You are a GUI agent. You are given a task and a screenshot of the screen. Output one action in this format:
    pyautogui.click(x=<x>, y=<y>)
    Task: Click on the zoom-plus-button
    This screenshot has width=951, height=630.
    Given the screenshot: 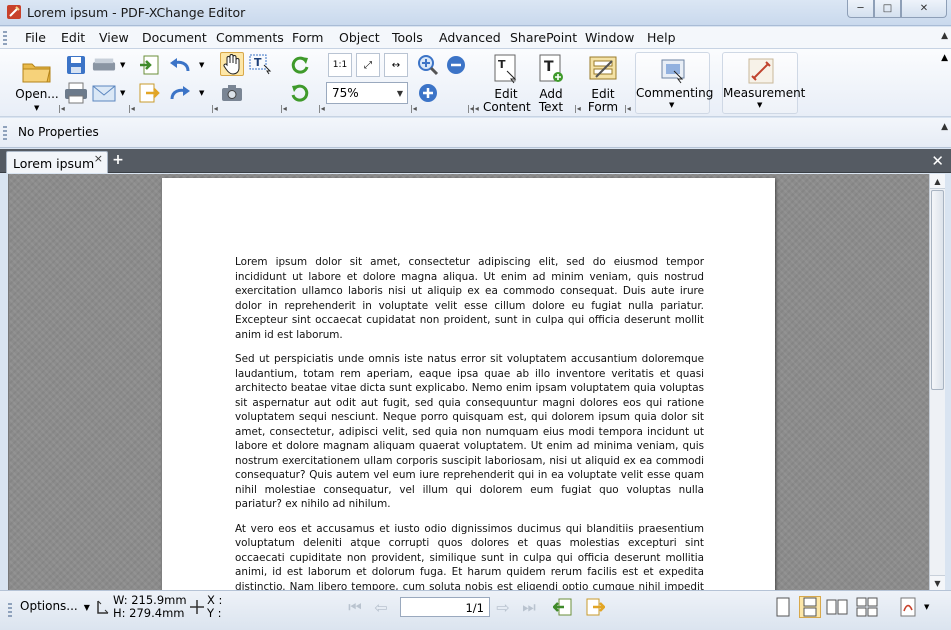 What is the action you would take?
    pyautogui.click(x=428, y=93)
    